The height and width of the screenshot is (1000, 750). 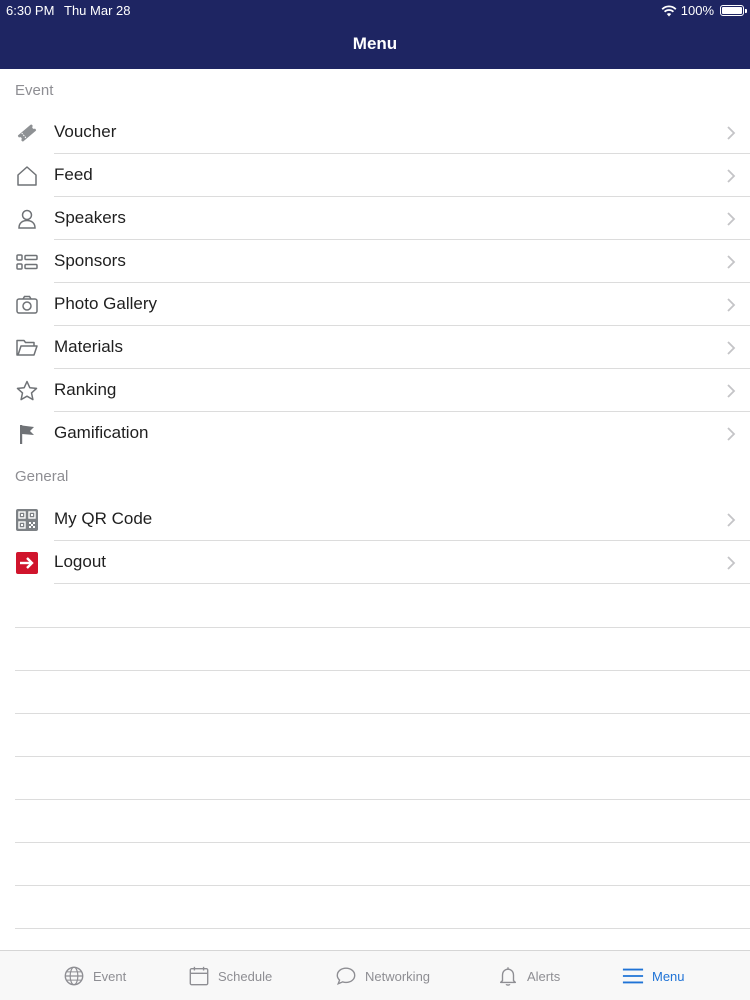 What do you see at coordinates (245, 976) in the screenshot?
I see `tab-label: Schedule` at bounding box center [245, 976].